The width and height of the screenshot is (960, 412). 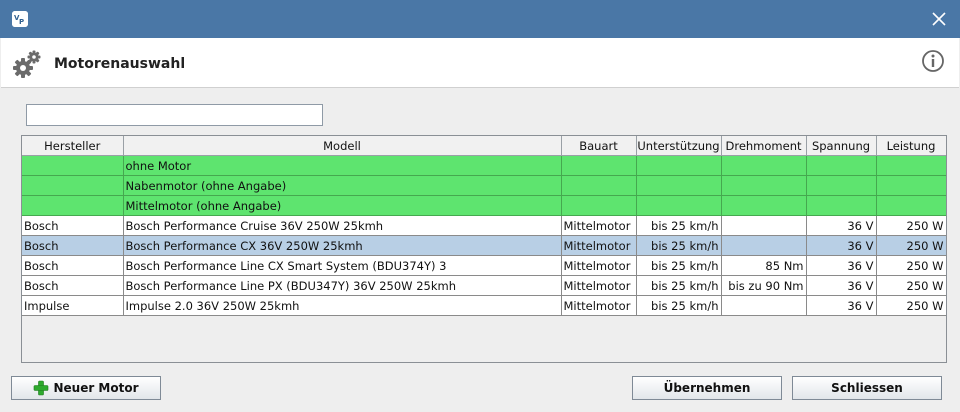 What do you see at coordinates (939, 19) in the screenshot?
I see `close-icon` at bounding box center [939, 19].